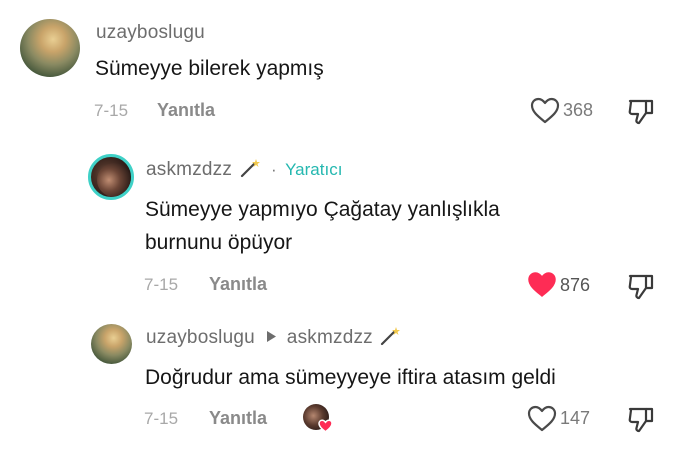 Image resolution: width=682 pixels, height=449 pixels. What do you see at coordinates (200, 337) in the screenshot?
I see `nested-reply-username: uzayboslugu` at bounding box center [200, 337].